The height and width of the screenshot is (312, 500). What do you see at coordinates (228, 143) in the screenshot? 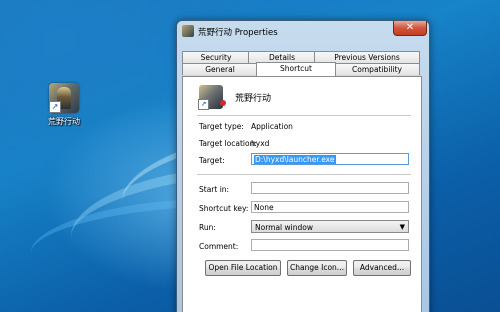
I see `target-location-label: Target location:` at bounding box center [228, 143].